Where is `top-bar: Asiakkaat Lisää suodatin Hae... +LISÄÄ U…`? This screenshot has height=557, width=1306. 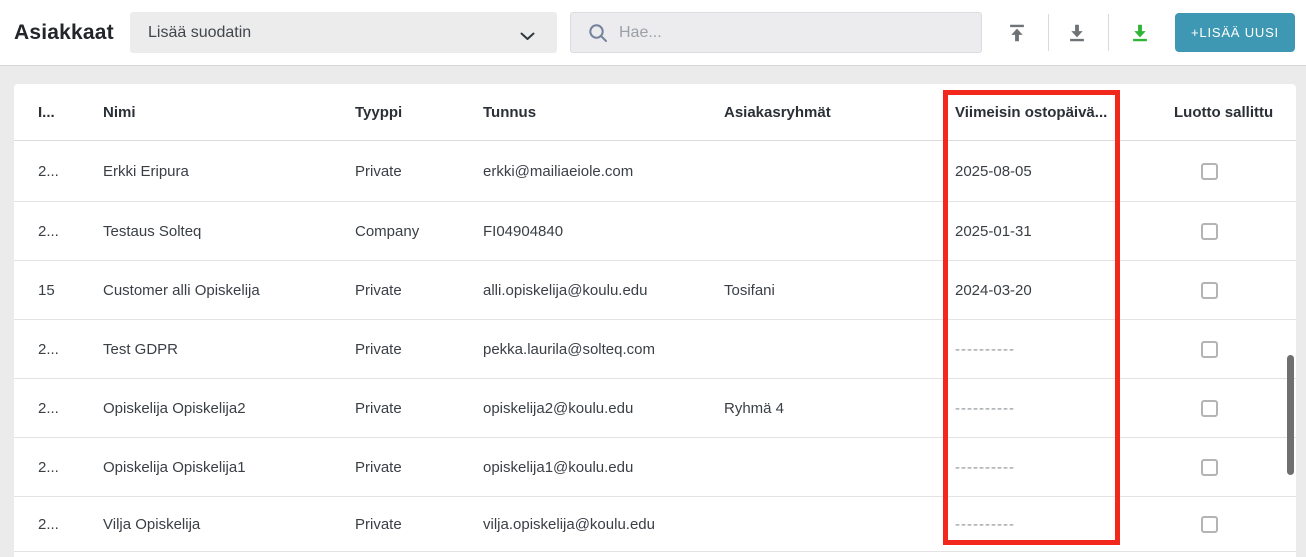
top-bar: Asiakkaat Lisää suodatin Hae... +LISÄÄ U… is located at coordinates (653, 33).